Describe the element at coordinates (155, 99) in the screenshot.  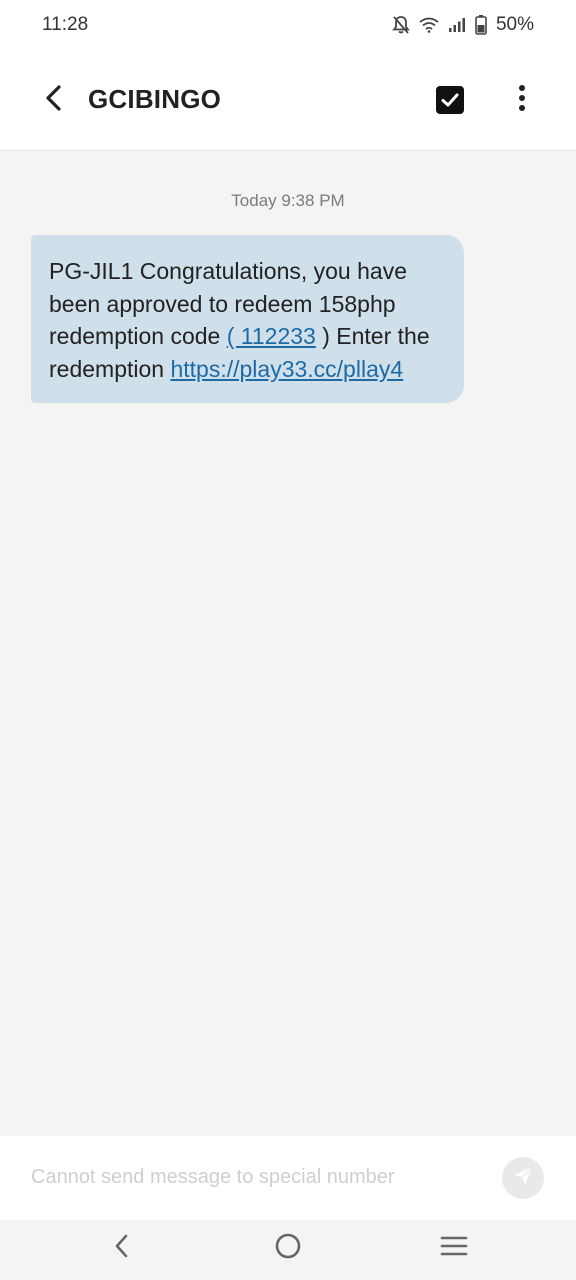
I see `contact-title: GCIBINGO` at that location.